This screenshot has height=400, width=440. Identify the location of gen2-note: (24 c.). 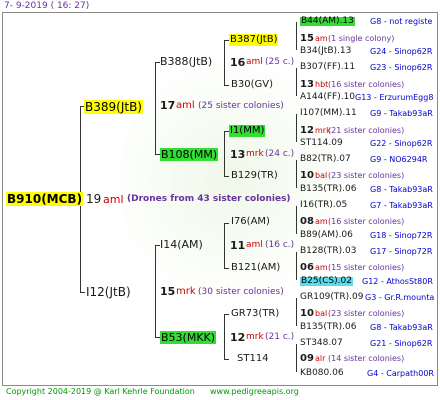
(280, 154).